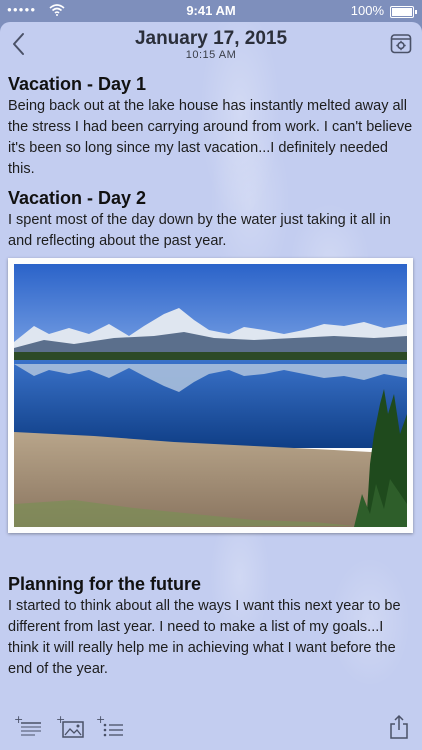  Describe the element at coordinates (211, 38) in the screenshot. I see `entry-date: January 17, 2015` at that location.